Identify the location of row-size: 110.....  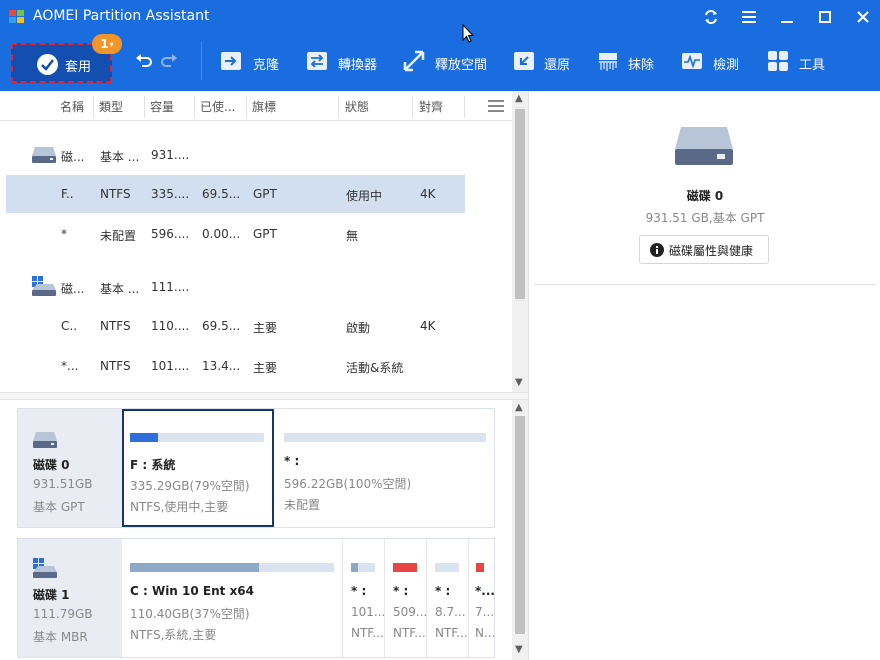
(170, 326).